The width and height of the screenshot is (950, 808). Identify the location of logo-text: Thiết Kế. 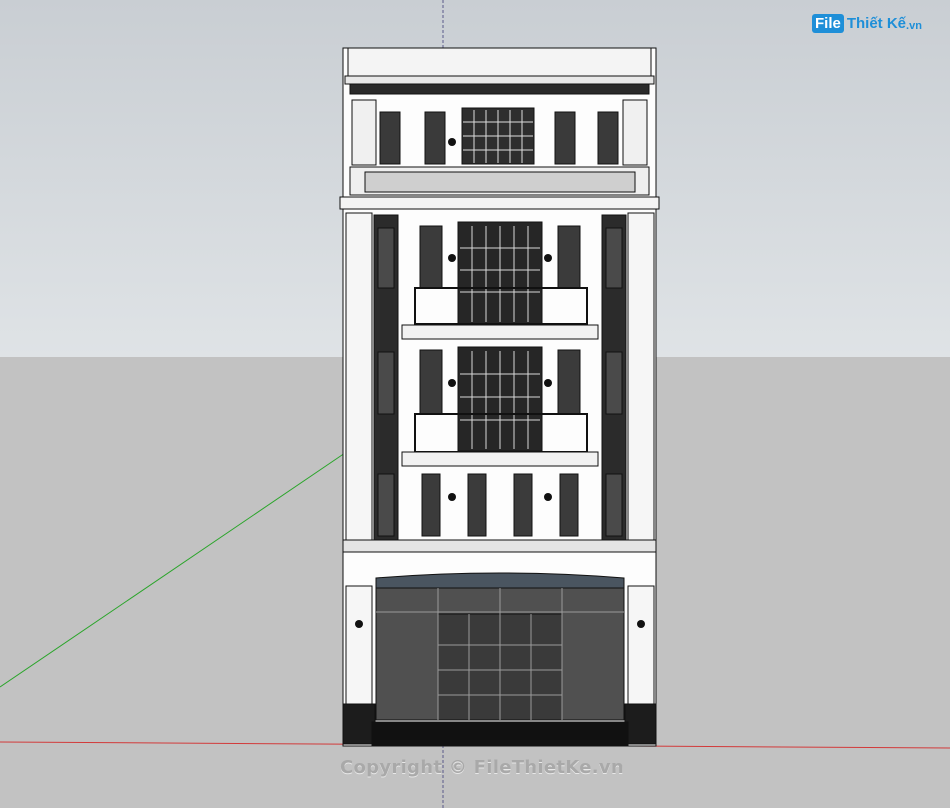
(876, 23).